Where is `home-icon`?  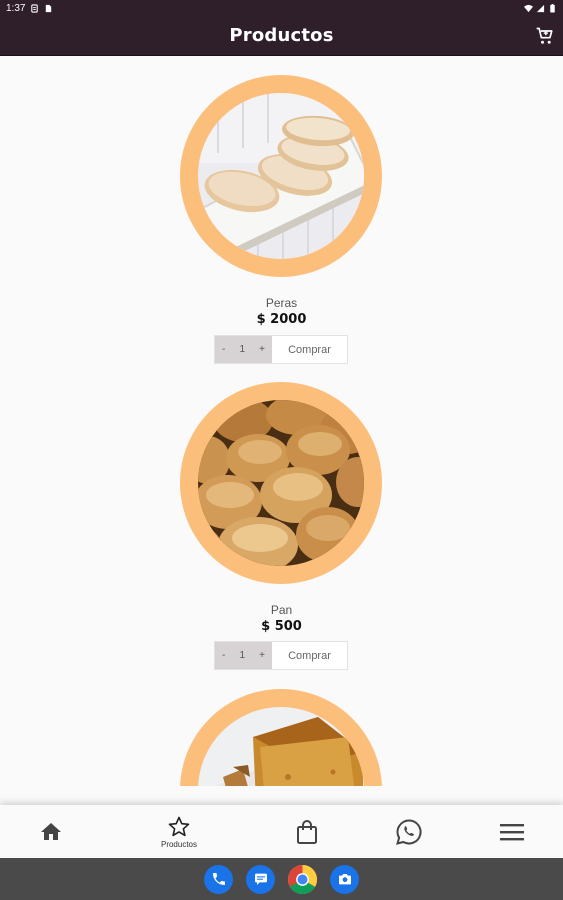 home-icon is located at coordinates (51, 831).